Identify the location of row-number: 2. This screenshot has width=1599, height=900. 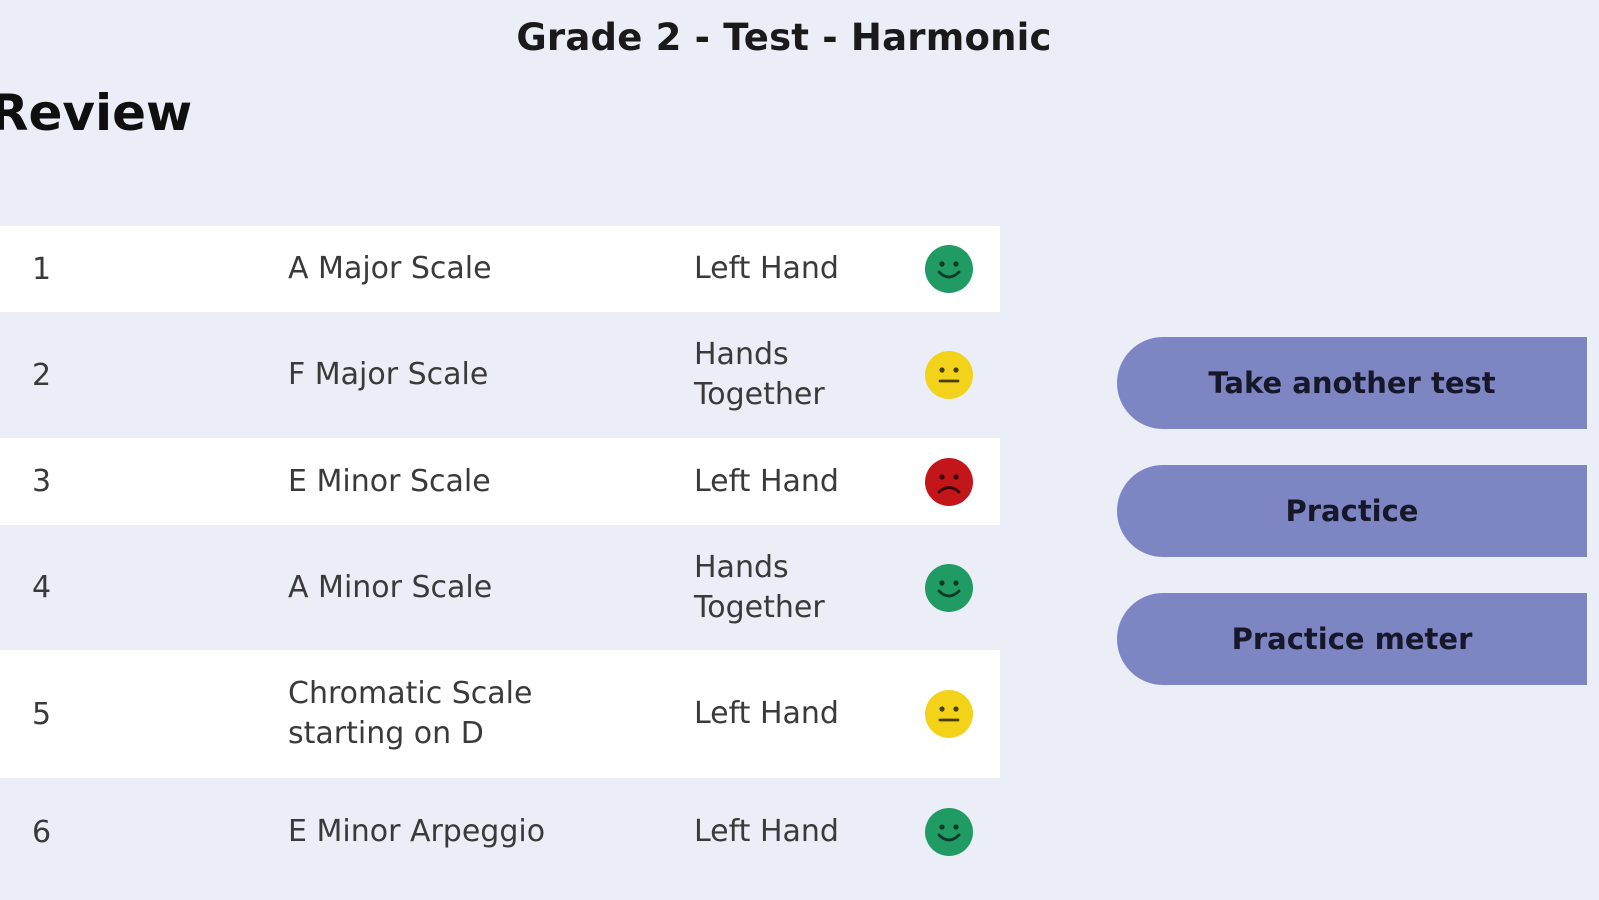
(42, 375).